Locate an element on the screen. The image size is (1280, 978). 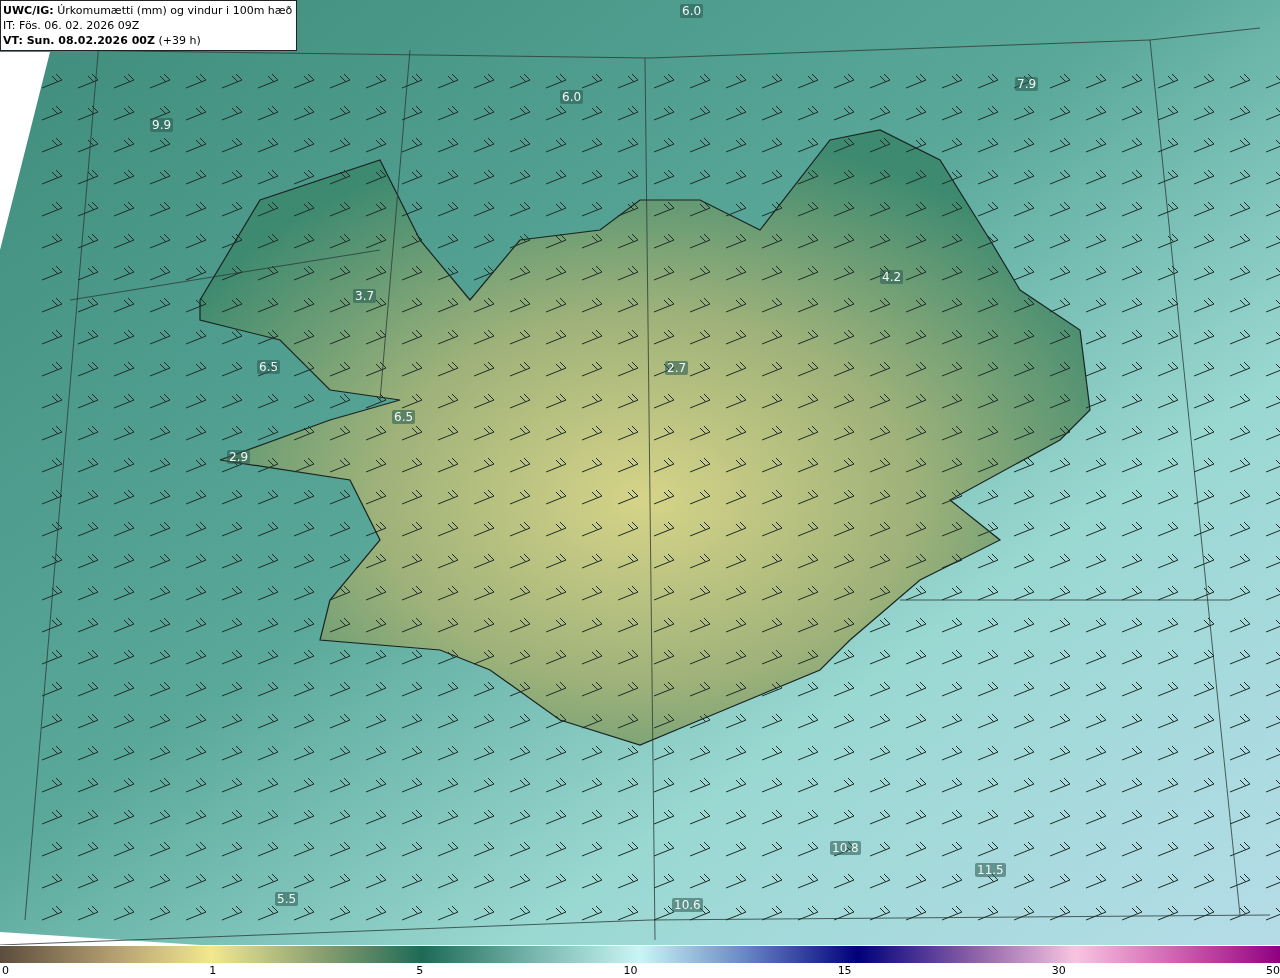
colorbar-tick-label: 0 is located at coordinates (5, 971).